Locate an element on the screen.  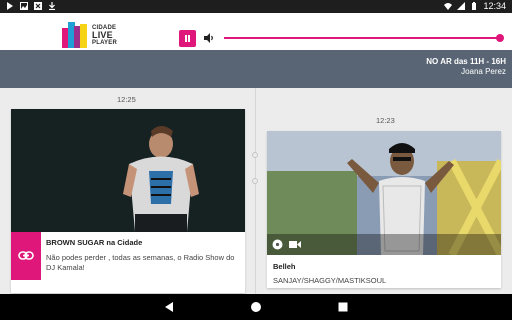
player-bar: CIDADE LIVE PLAYER is located at coordinates (256, 31).